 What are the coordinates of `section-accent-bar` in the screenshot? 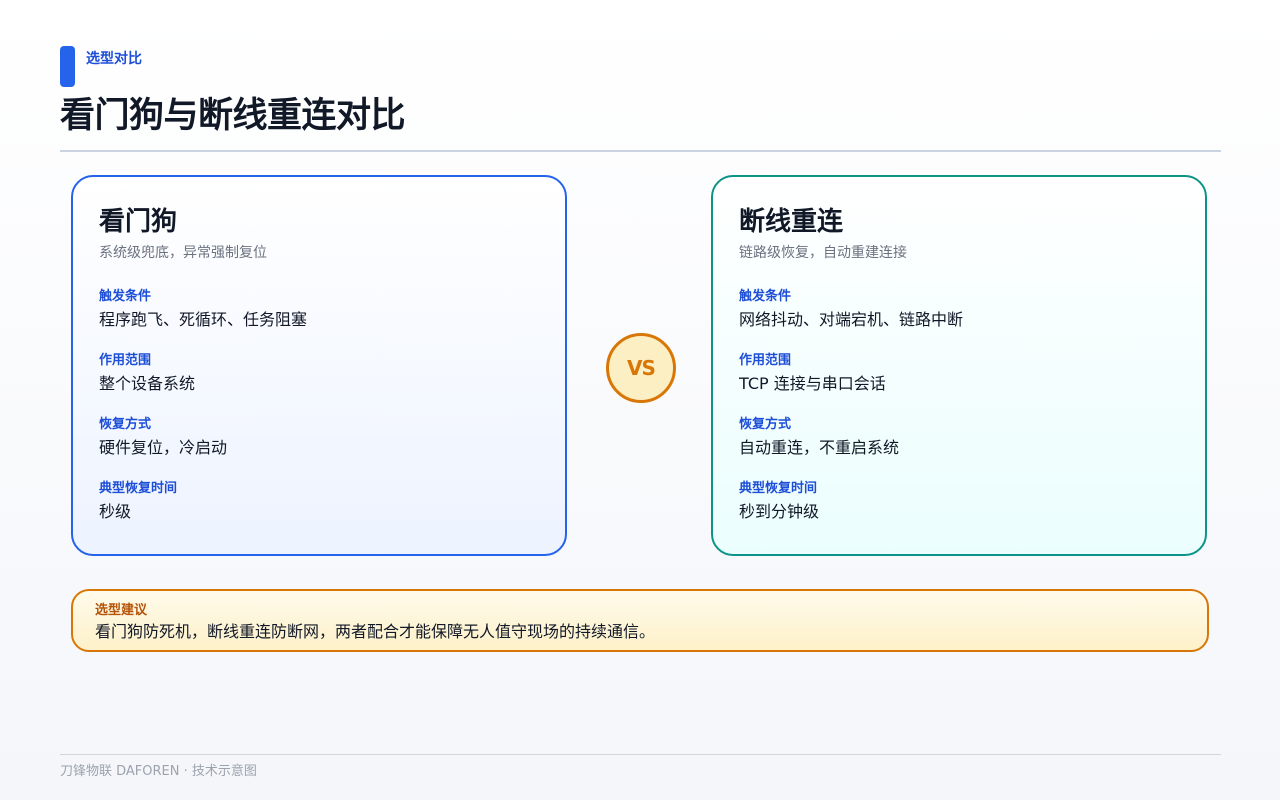 It's located at (67, 66).